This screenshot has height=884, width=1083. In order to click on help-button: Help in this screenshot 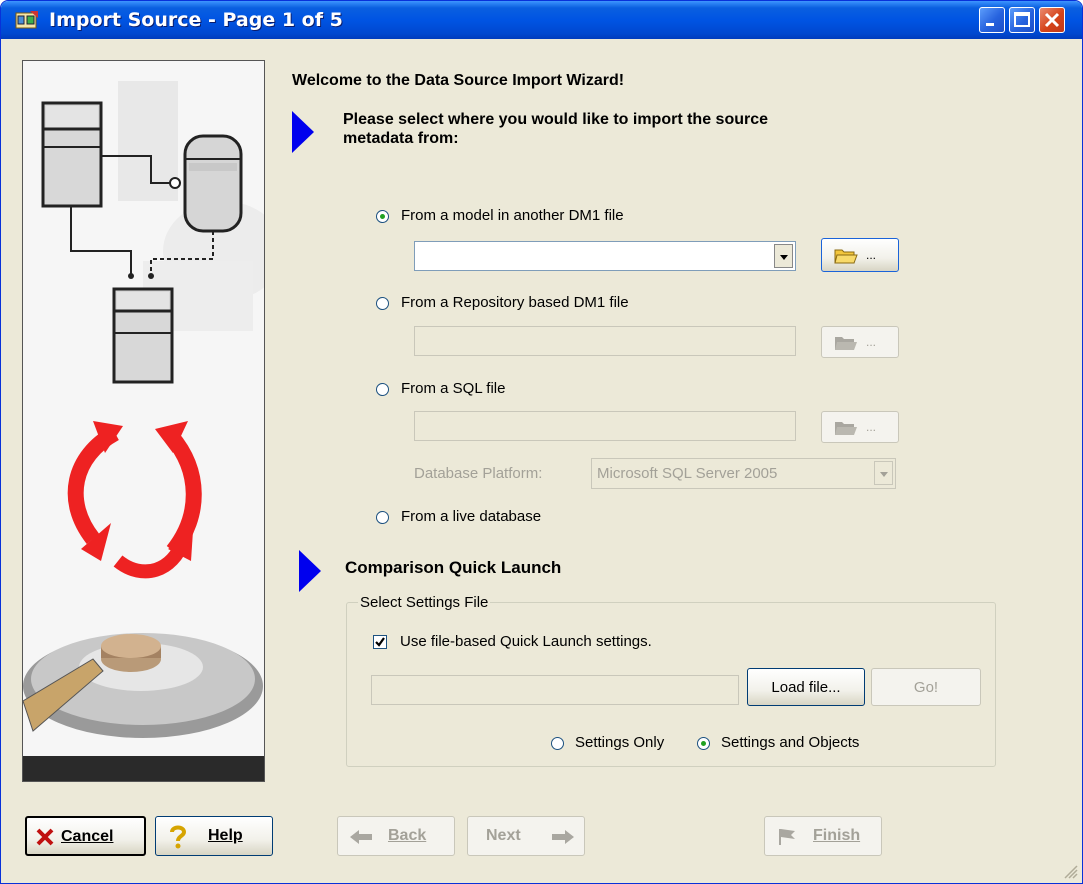, I will do `click(214, 836)`.